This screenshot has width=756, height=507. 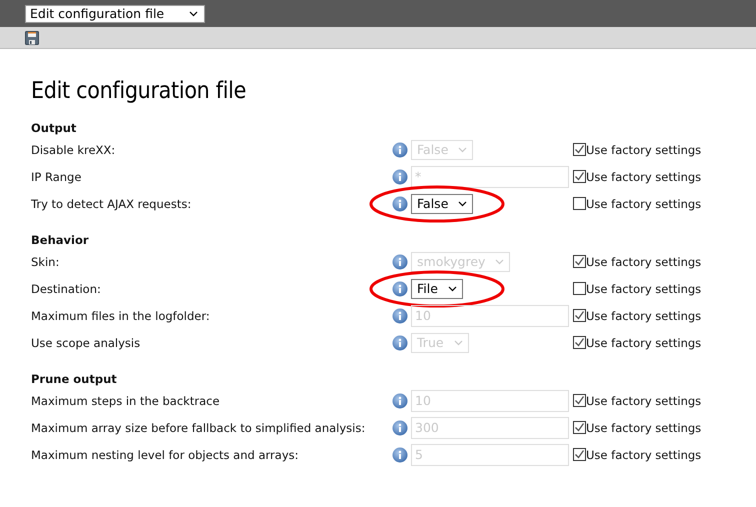 I want to click on setting-label: Maximum steps in the backtrace, so click(x=126, y=401).